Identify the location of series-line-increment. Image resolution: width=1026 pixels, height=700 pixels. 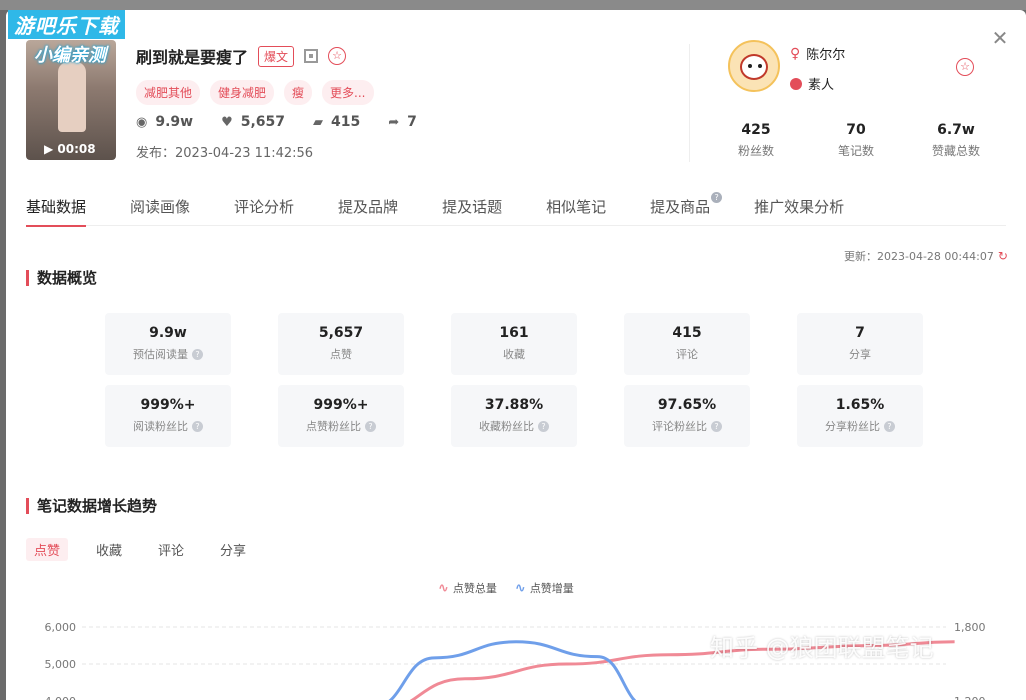
(512, 670).